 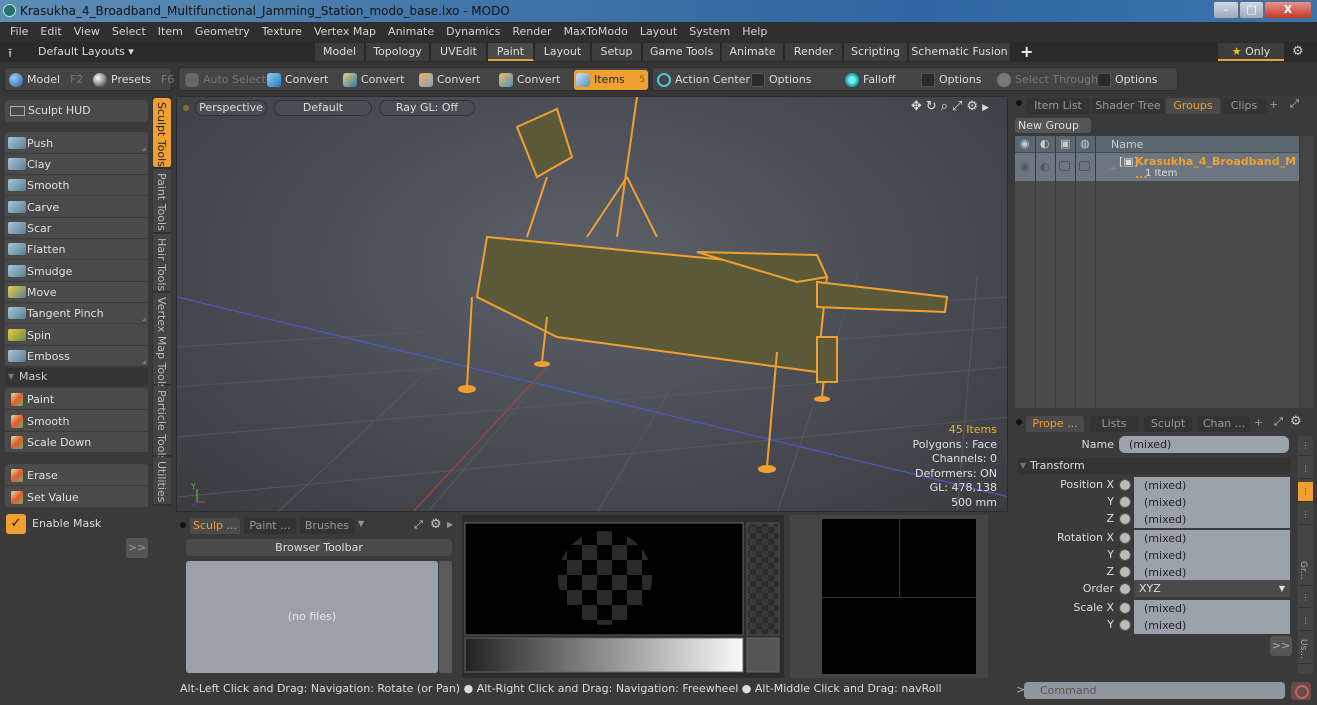 I want to click on tool-move: Move, so click(x=76, y=292).